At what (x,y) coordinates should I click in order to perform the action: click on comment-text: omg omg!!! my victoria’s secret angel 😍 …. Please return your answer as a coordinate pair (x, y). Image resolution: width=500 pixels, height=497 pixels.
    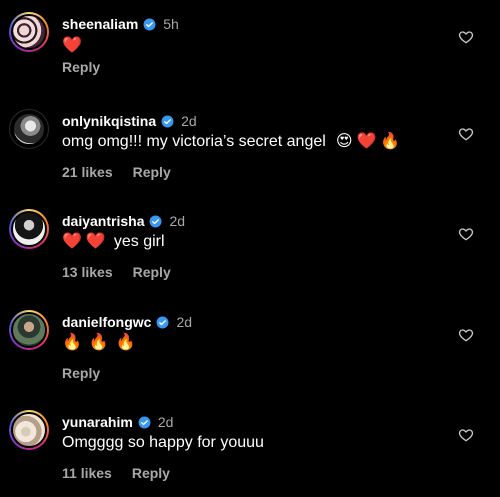
    Looking at the image, I should click on (231, 142).